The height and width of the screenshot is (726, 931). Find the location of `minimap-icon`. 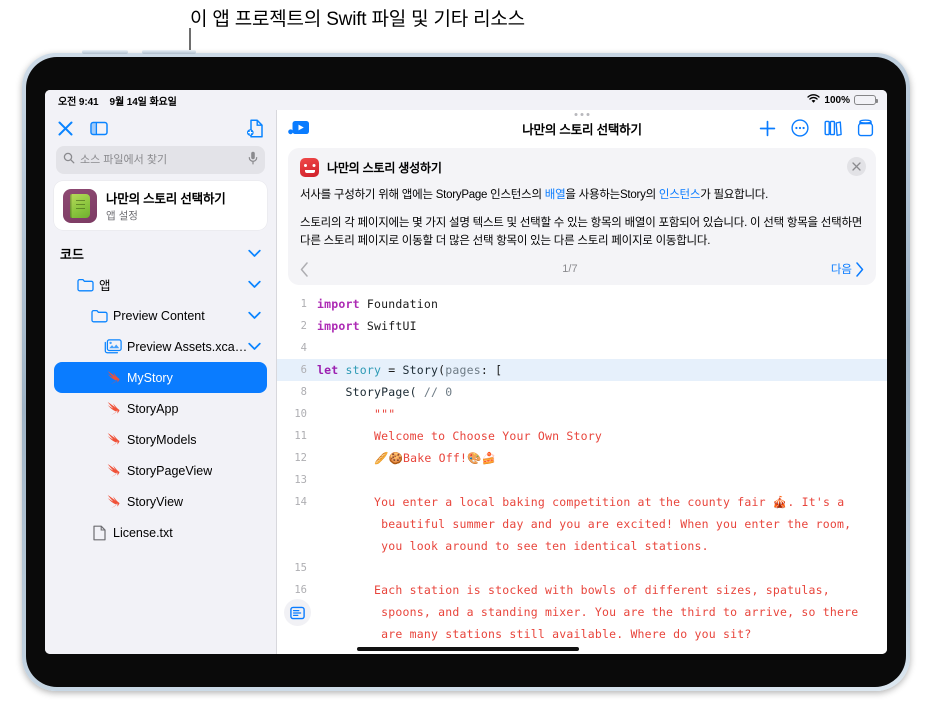

minimap-icon is located at coordinates (297, 612).